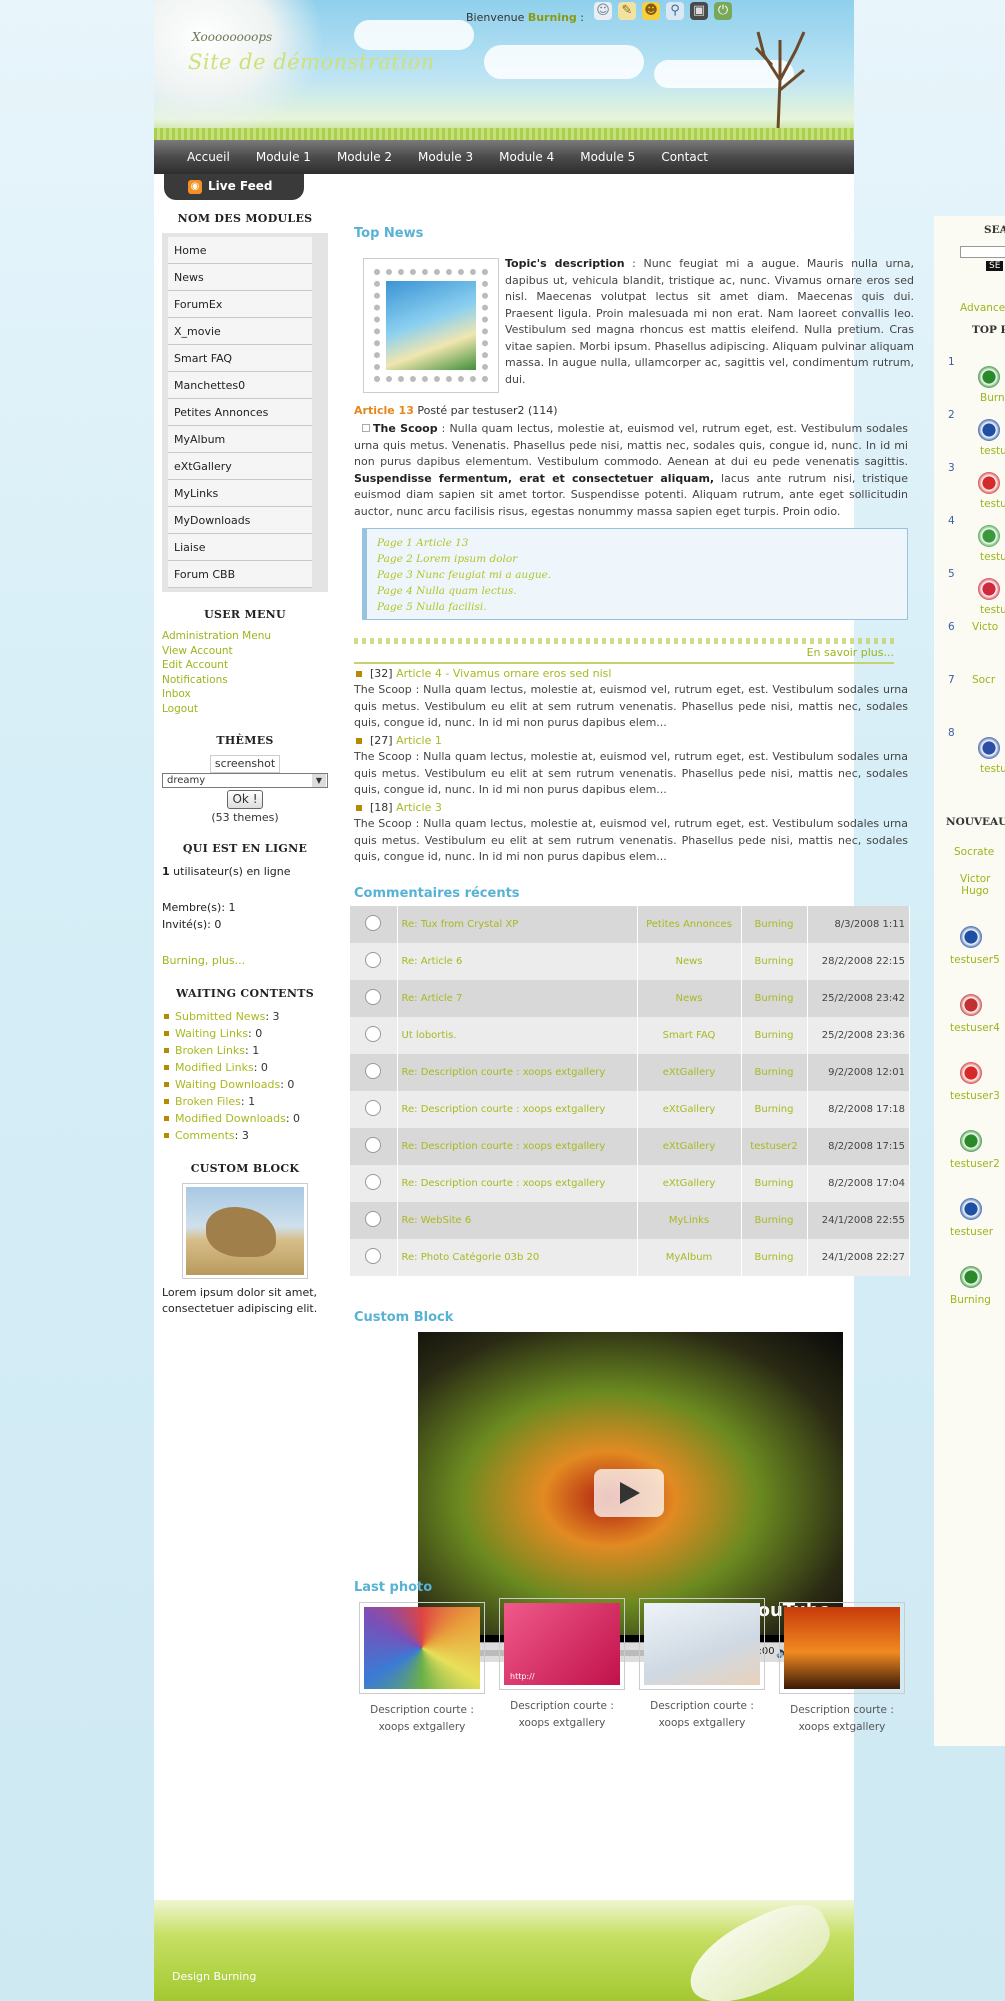  I want to click on play-overlay-icon, so click(629, 1493).